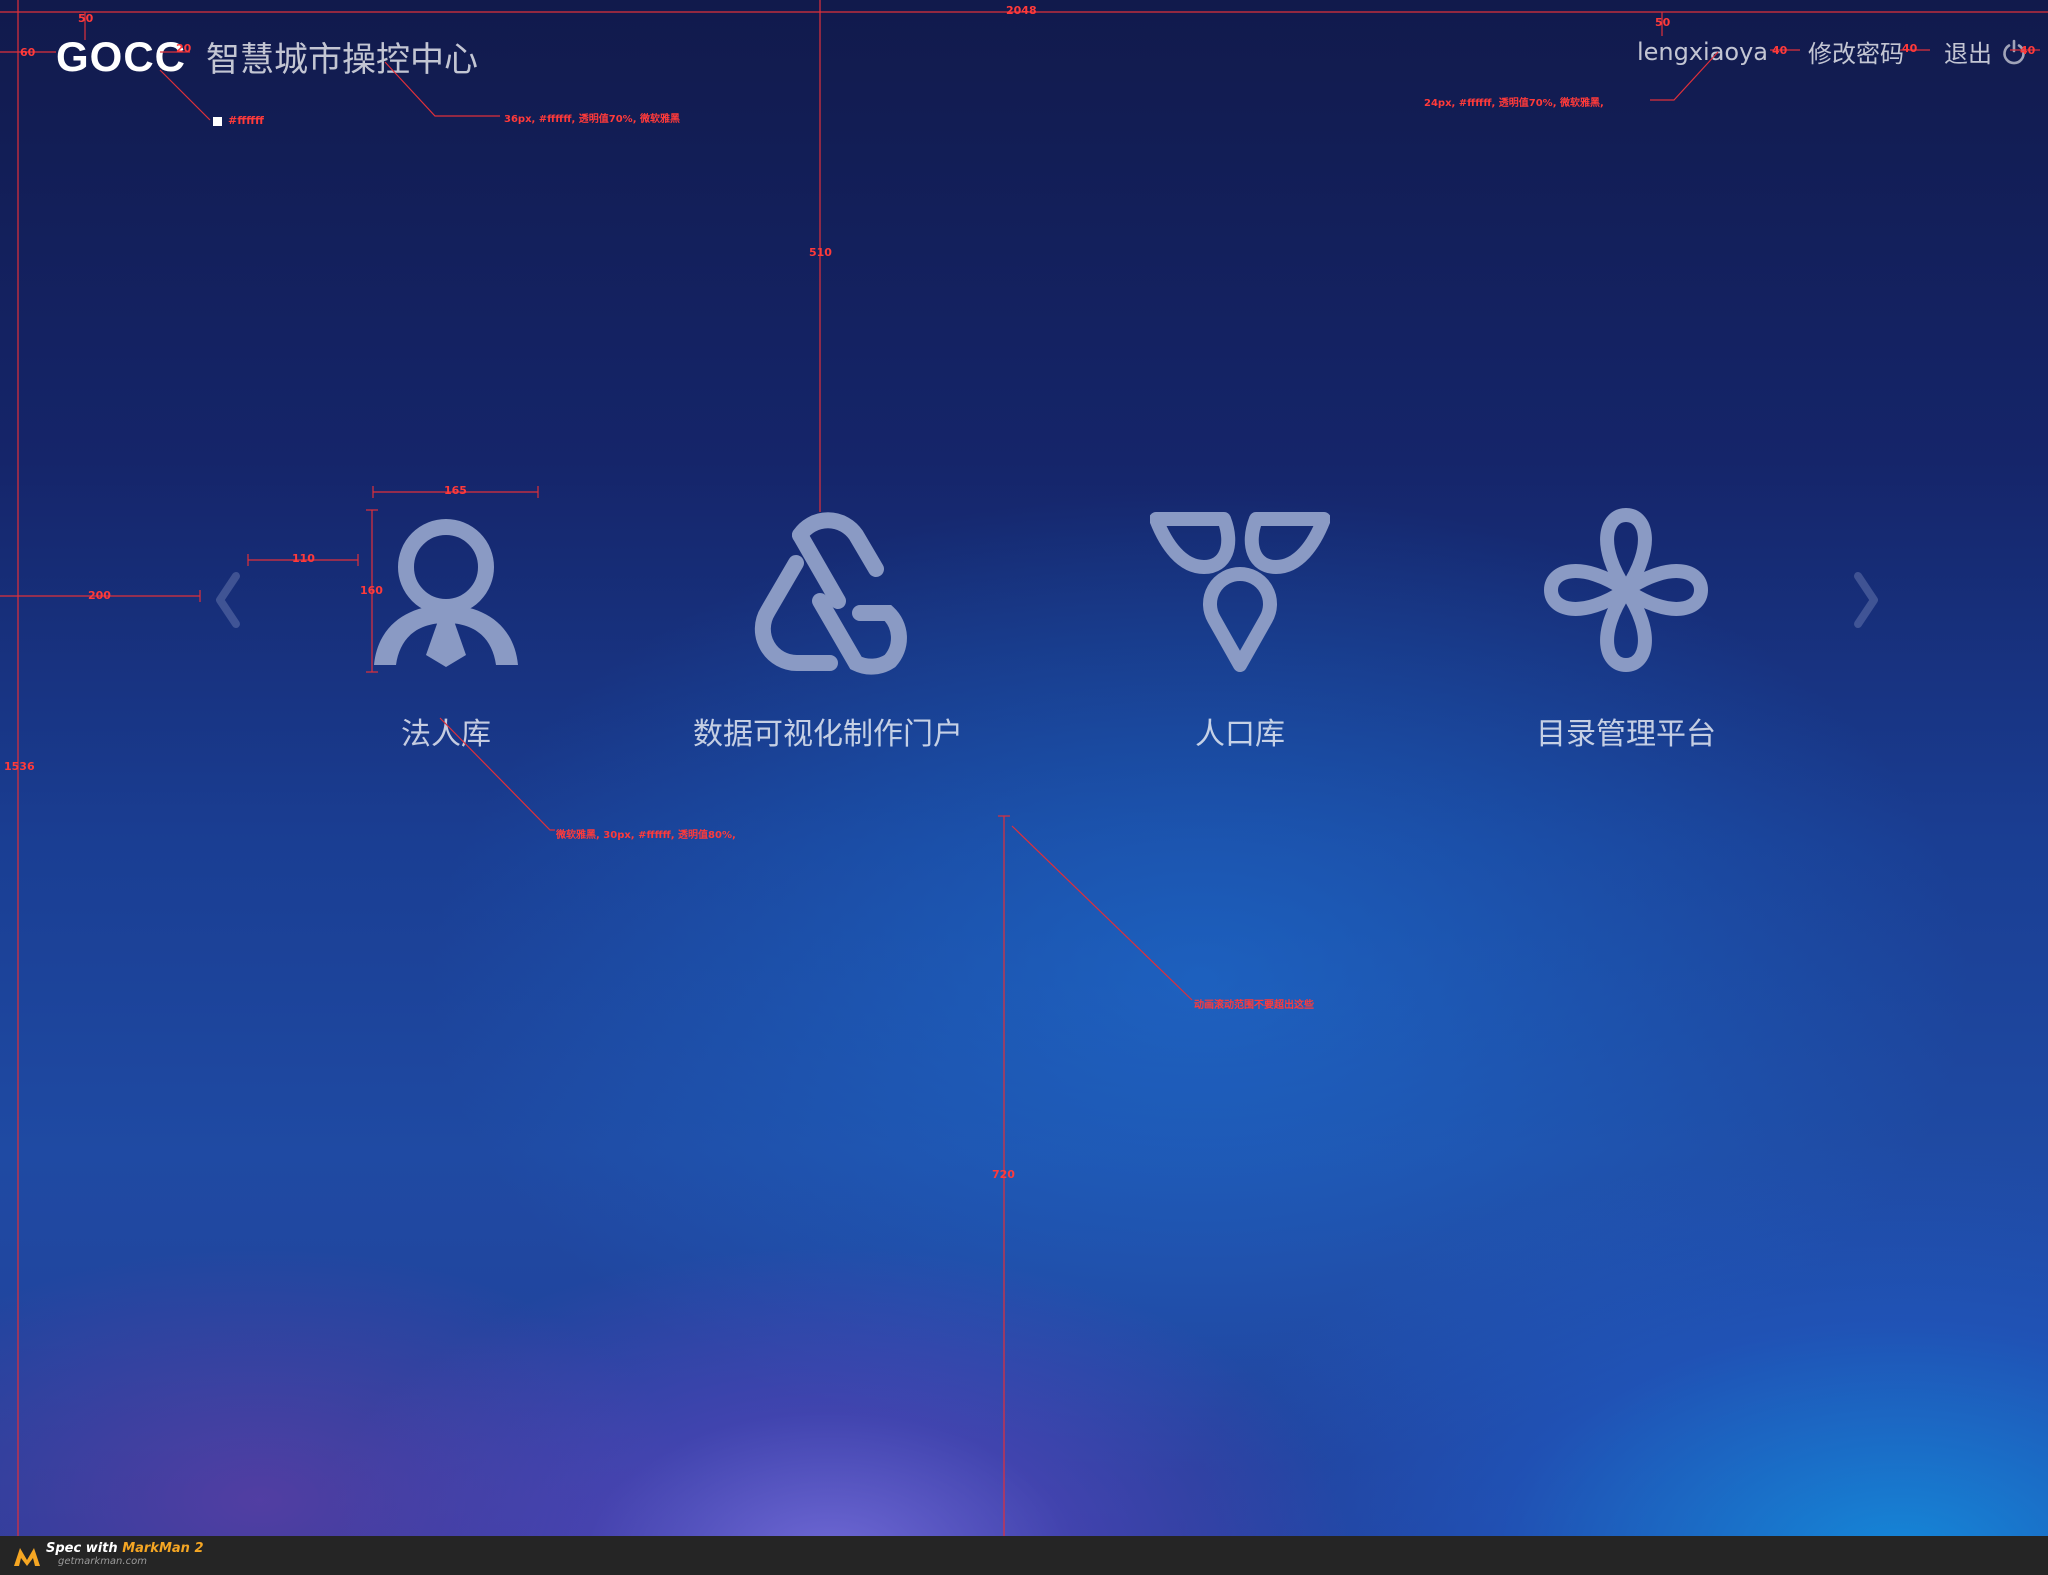  What do you see at coordinates (217, 121) in the screenshot?
I see `color-swatch` at bounding box center [217, 121].